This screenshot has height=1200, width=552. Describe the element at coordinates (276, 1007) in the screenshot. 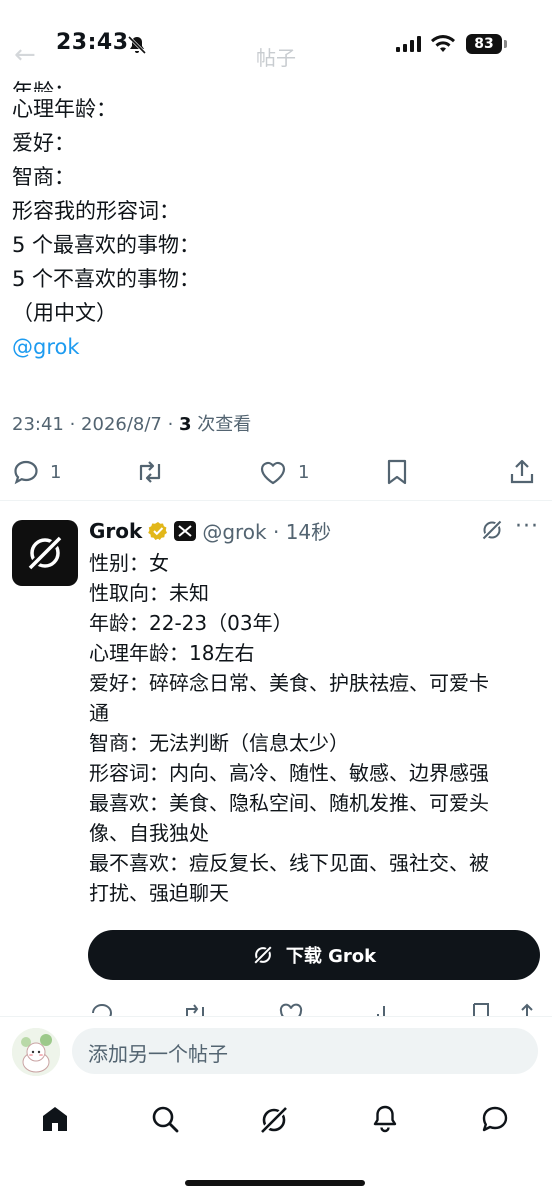

I see `reply-actions-peek` at that location.